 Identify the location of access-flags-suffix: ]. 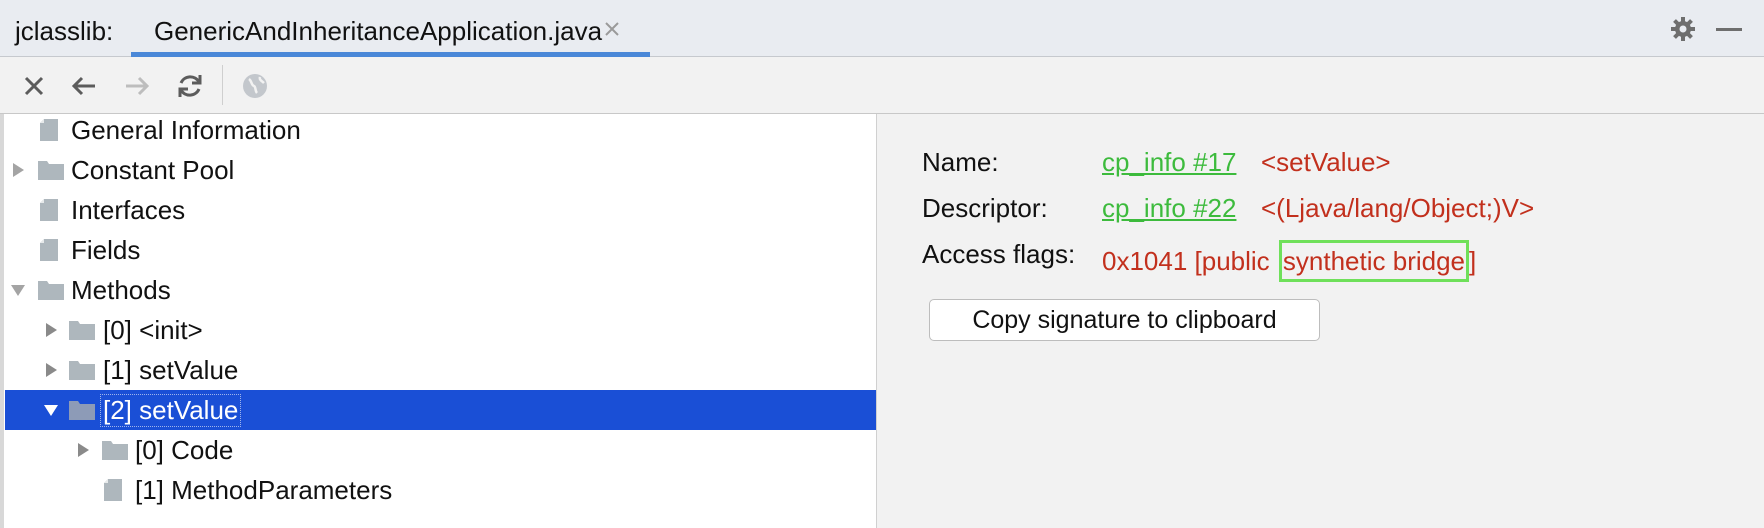
(1473, 261).